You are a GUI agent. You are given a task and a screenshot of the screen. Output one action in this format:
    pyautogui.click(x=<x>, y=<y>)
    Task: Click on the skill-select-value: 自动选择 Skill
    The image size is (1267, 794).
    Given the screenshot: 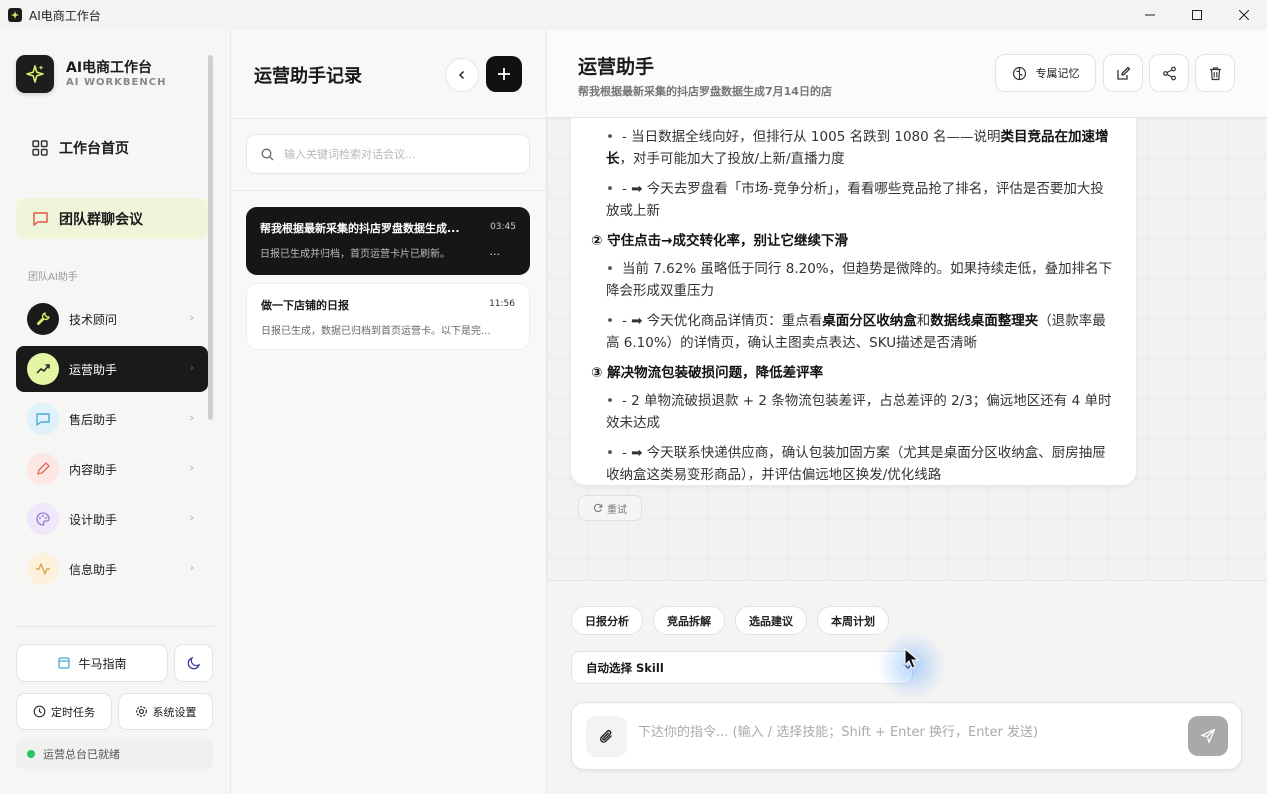 What is the action you would take?
    pyautogui.click(x=625, y=667)
    